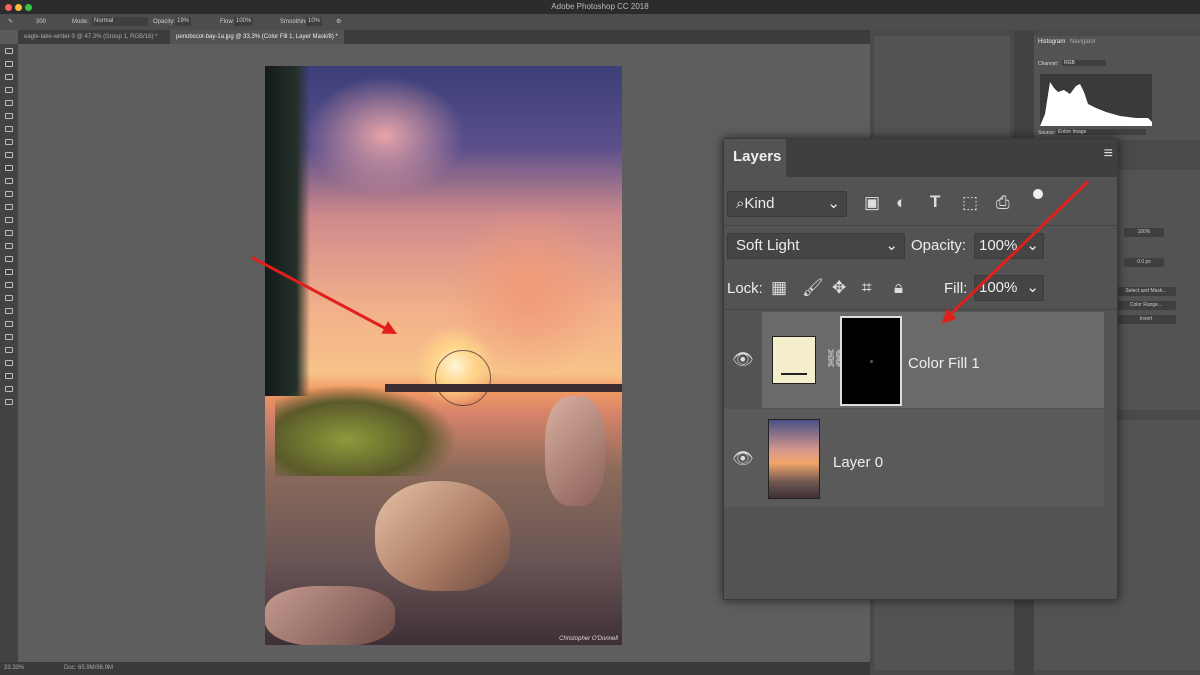  Describe the element at coordinates (920, 158) in the screenshot. I see `layers-panel-header: Layers ≡` at that location.